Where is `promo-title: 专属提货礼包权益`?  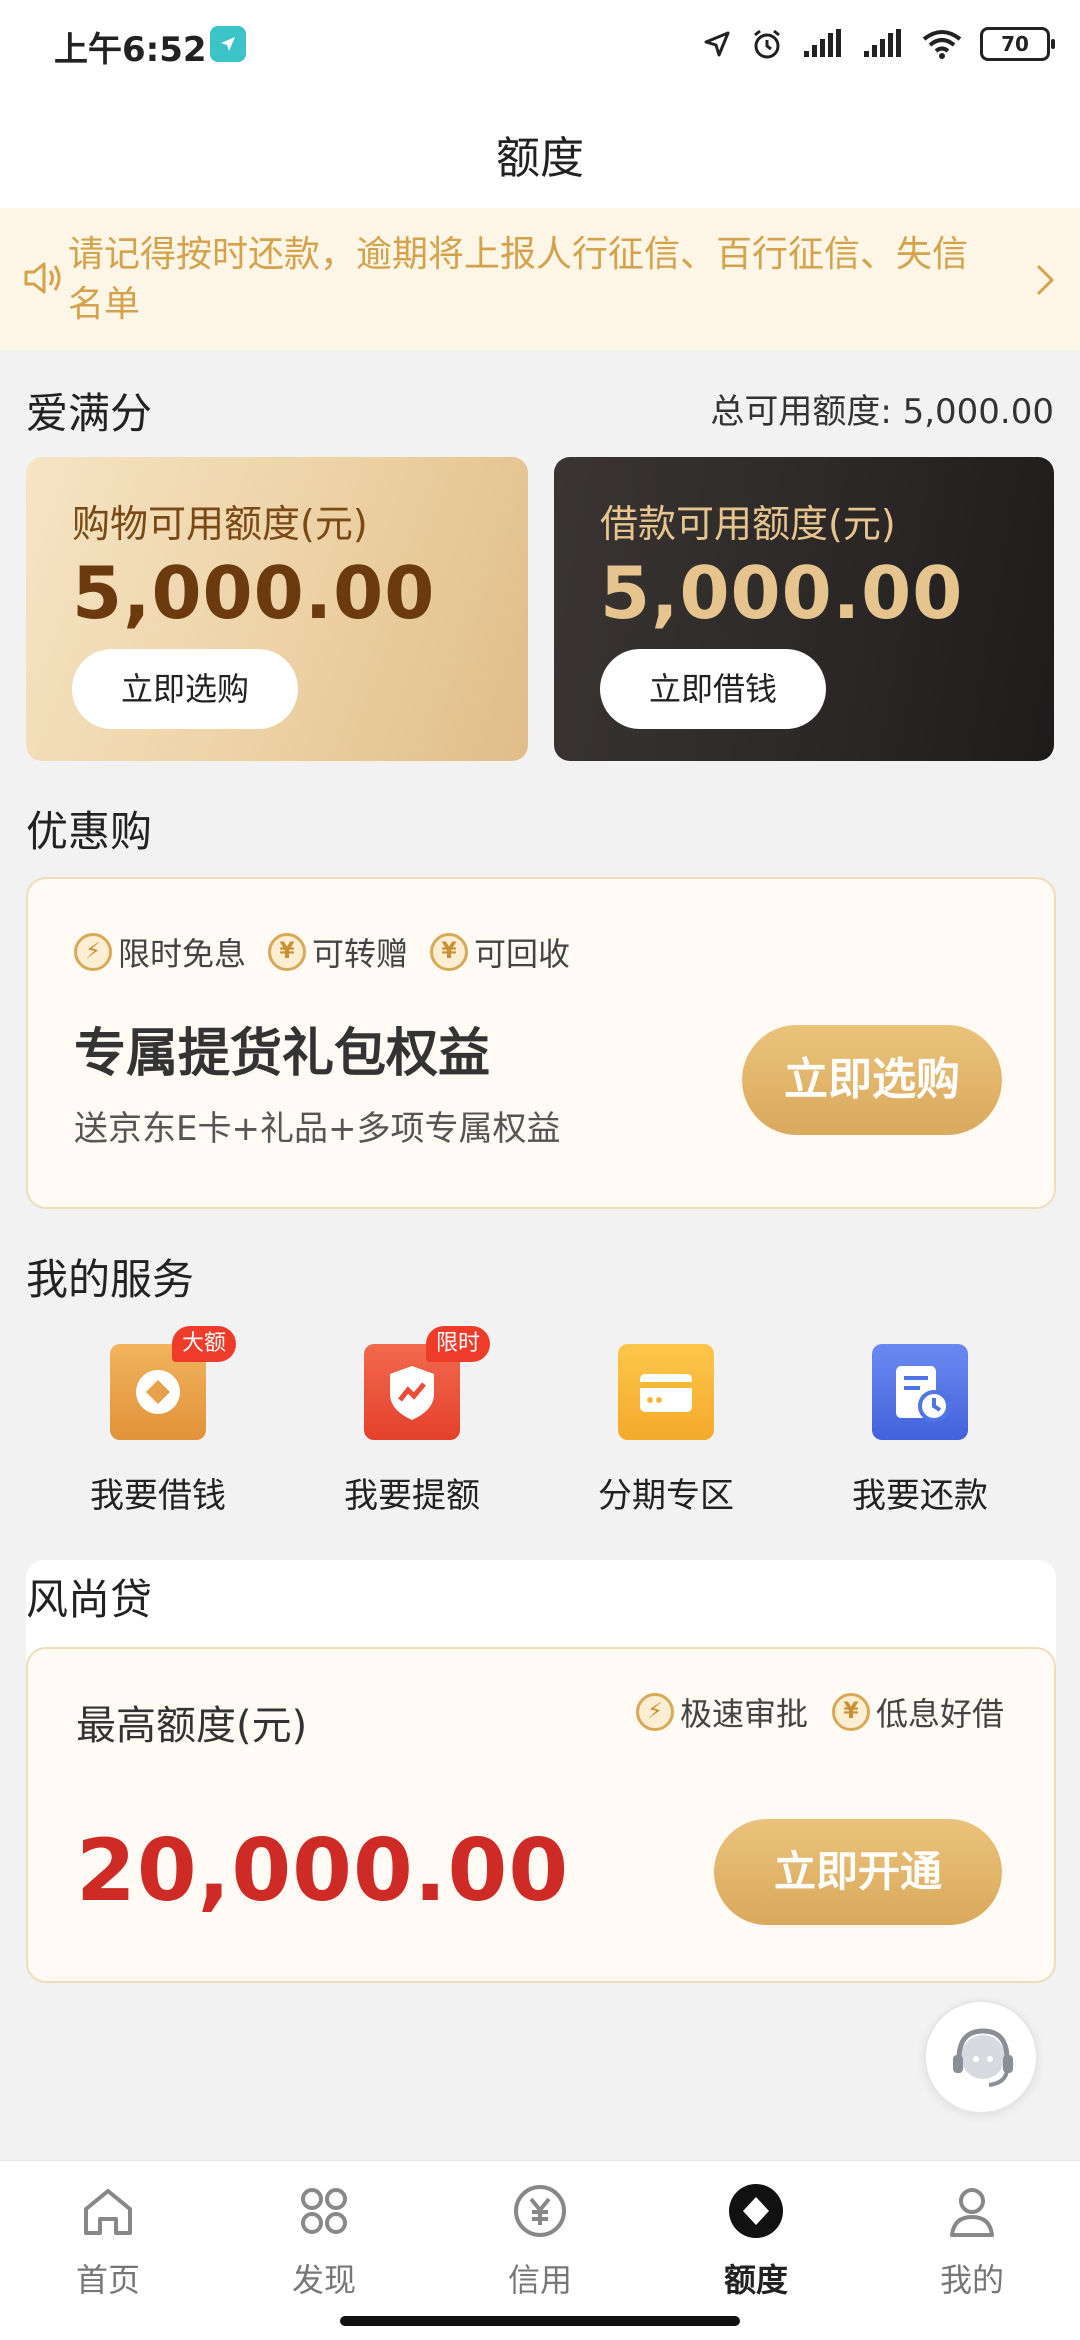
promo-title: 专属提货礼包权益 is located at coordinates (282, 1054).